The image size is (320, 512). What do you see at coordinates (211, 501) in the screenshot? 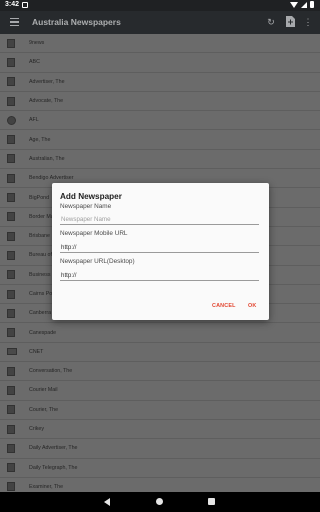
I see `recents-icon` at bounding box center [211, 501].